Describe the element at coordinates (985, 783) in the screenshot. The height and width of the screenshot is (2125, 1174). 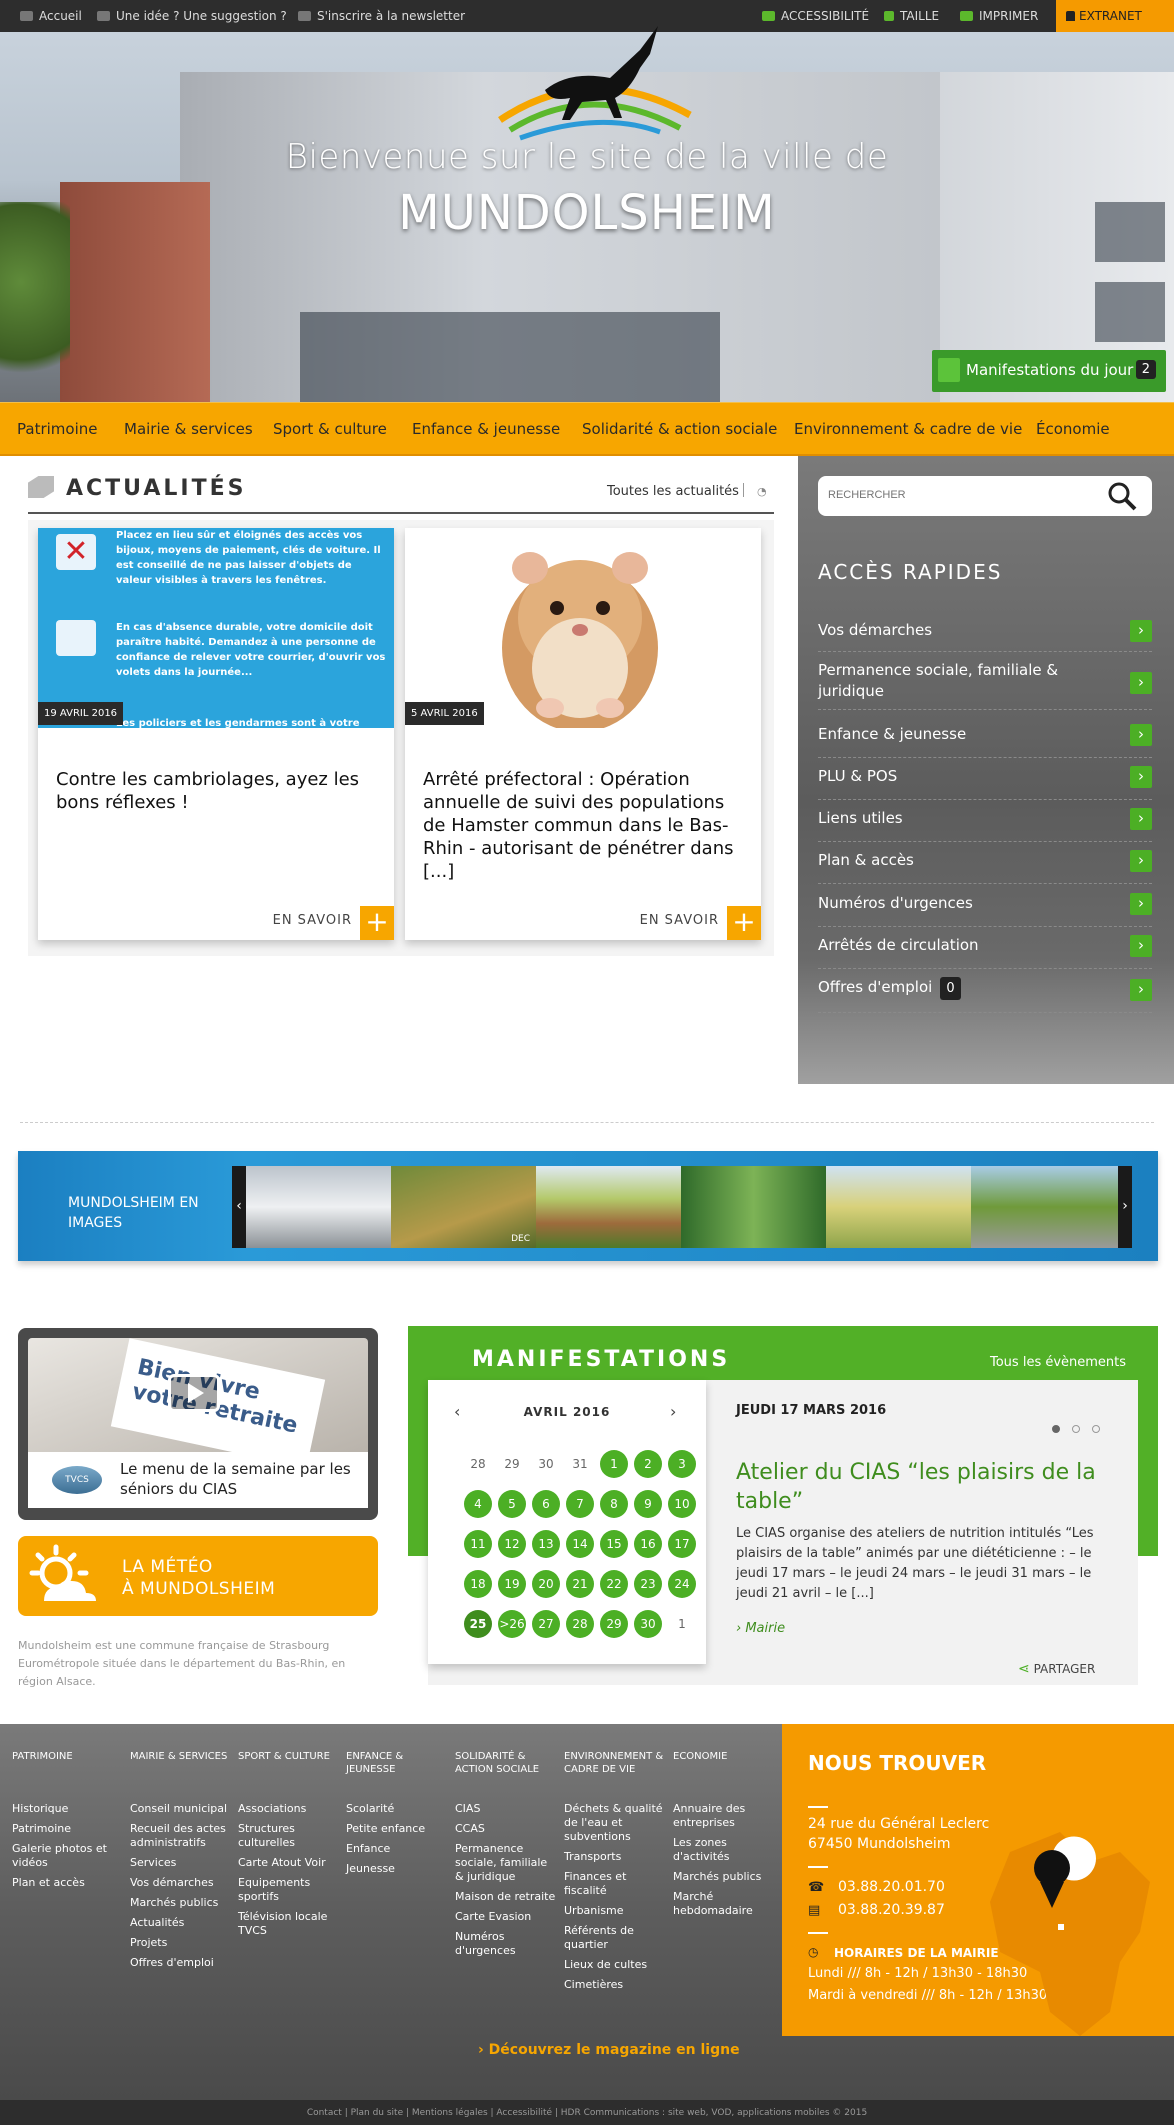
I see `quick-link-plu: PLU & POS ›` at that location.